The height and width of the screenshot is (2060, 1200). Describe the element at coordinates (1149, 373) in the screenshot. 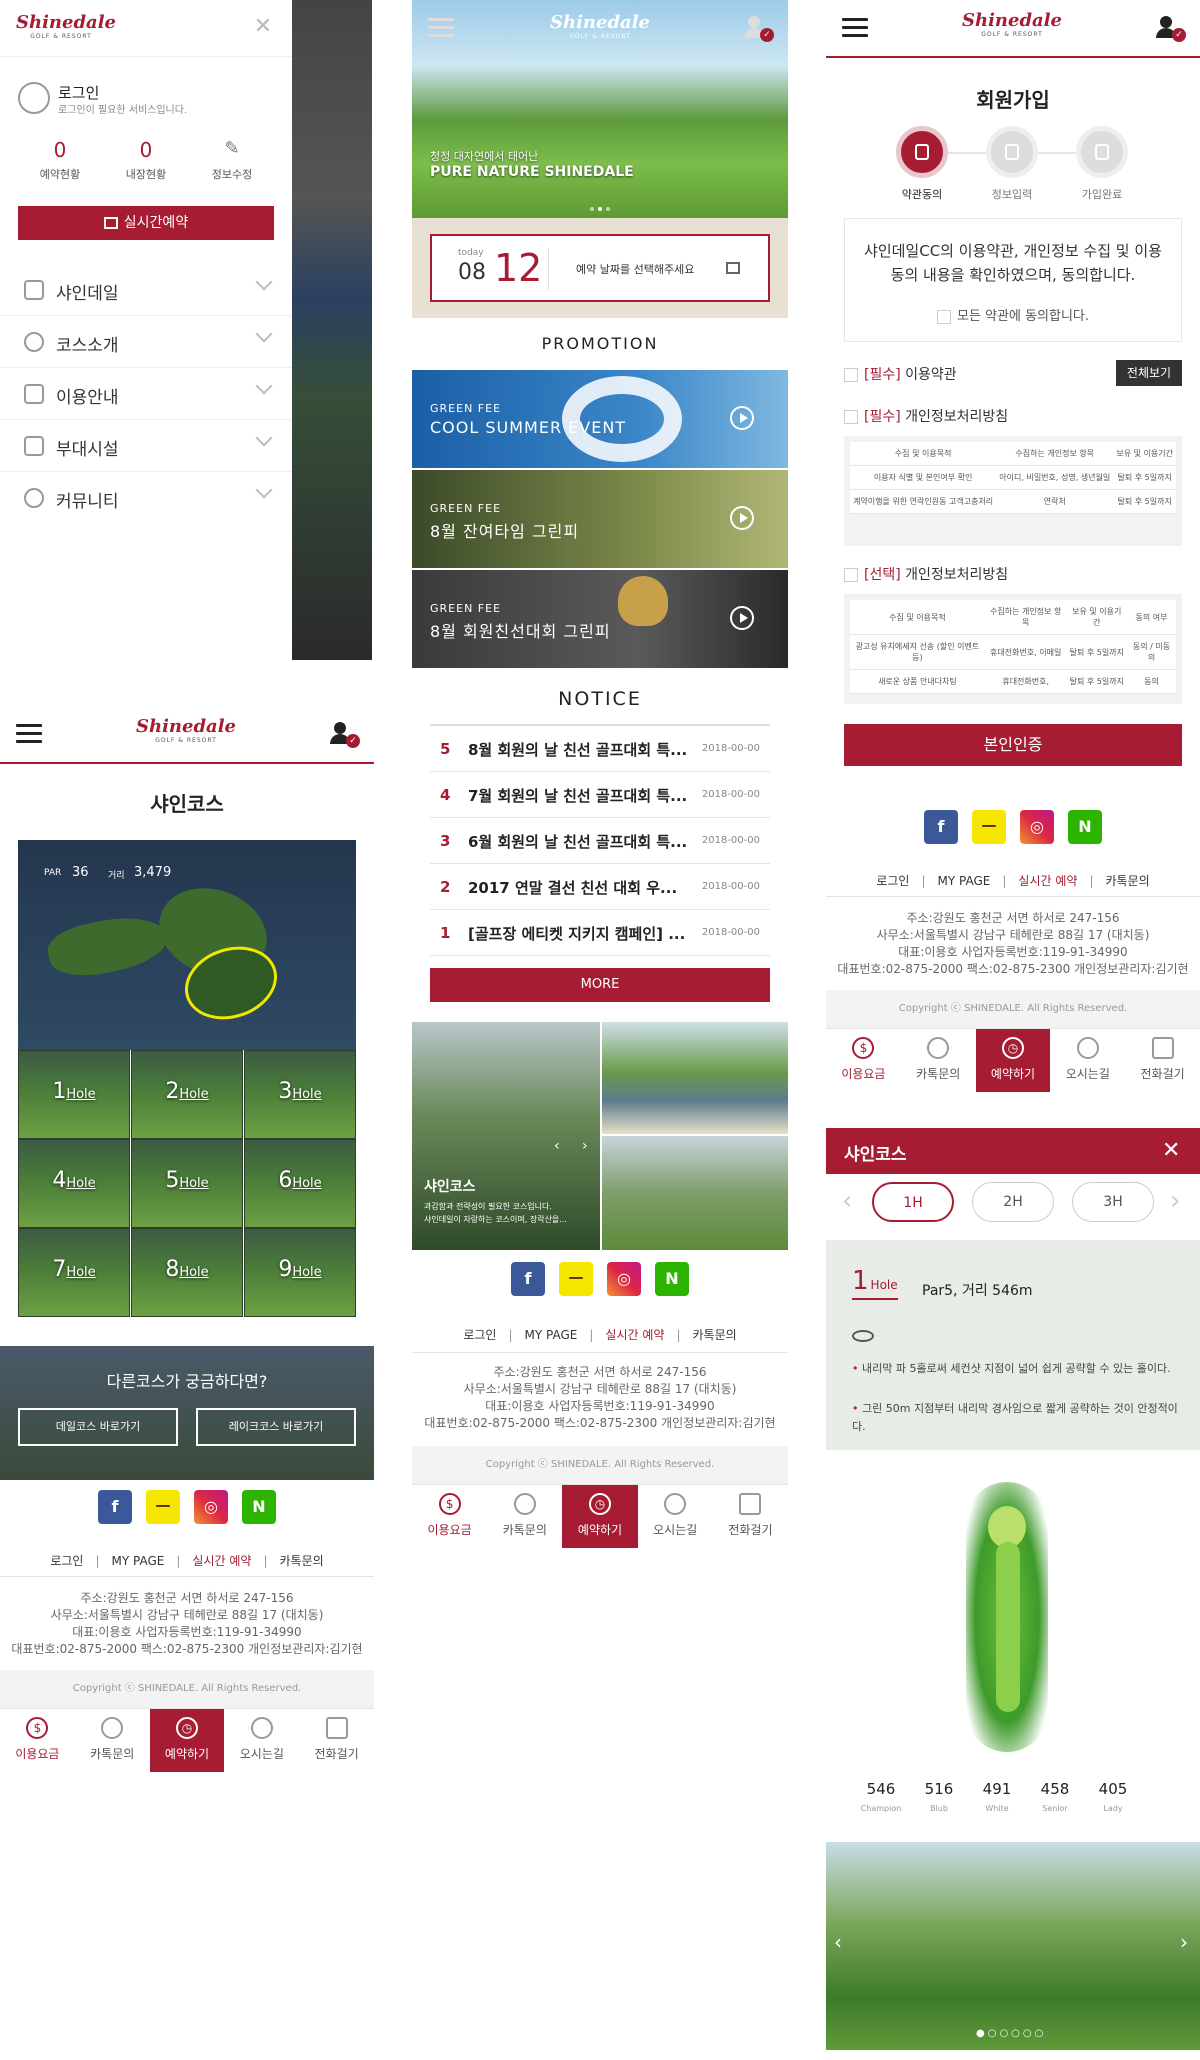

I see `view-all-button: 전체보기` at that location.